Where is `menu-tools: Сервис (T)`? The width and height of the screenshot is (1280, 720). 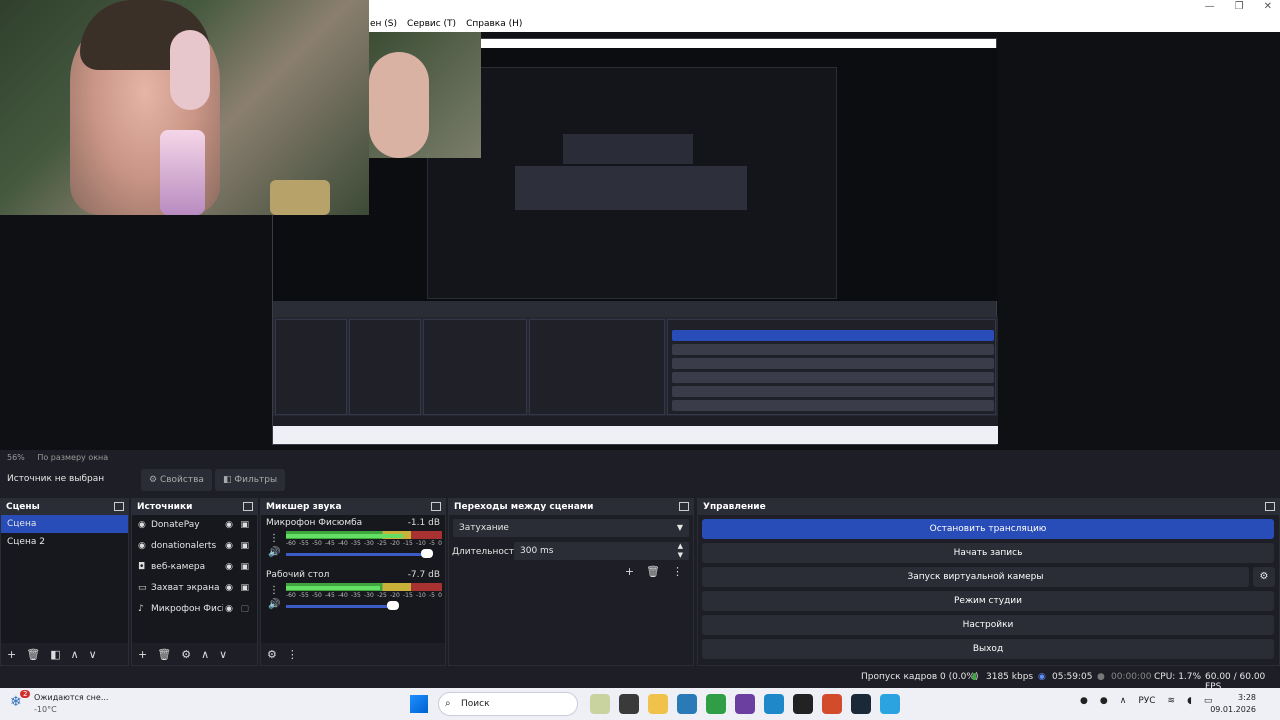
menu-tools: Сервис (T) is located at coordinates (431, 24).